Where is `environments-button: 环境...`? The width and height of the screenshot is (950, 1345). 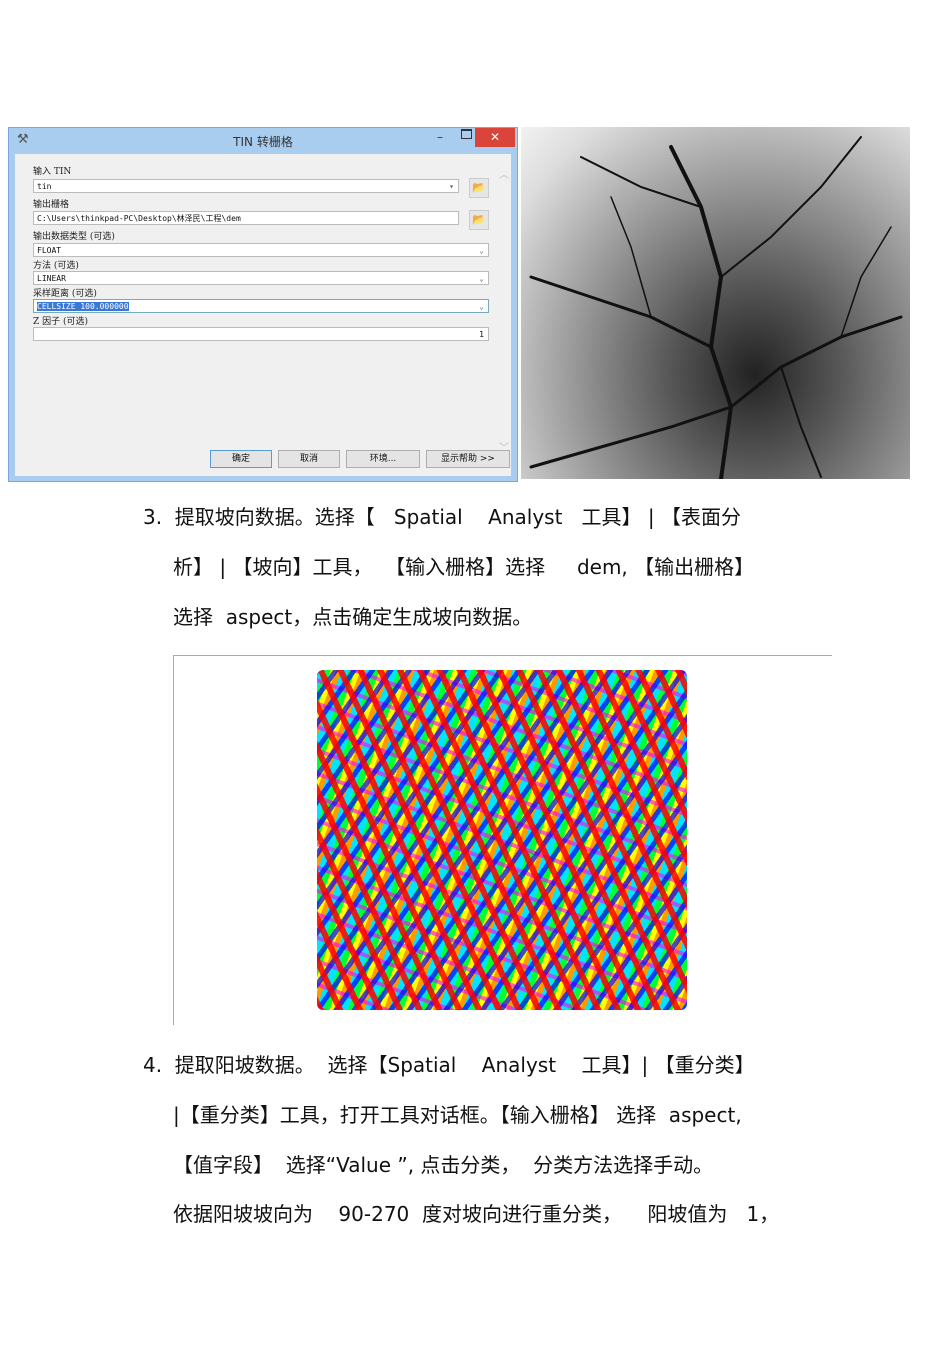 environments-button: 环境... is located at coordinates (383, 459).